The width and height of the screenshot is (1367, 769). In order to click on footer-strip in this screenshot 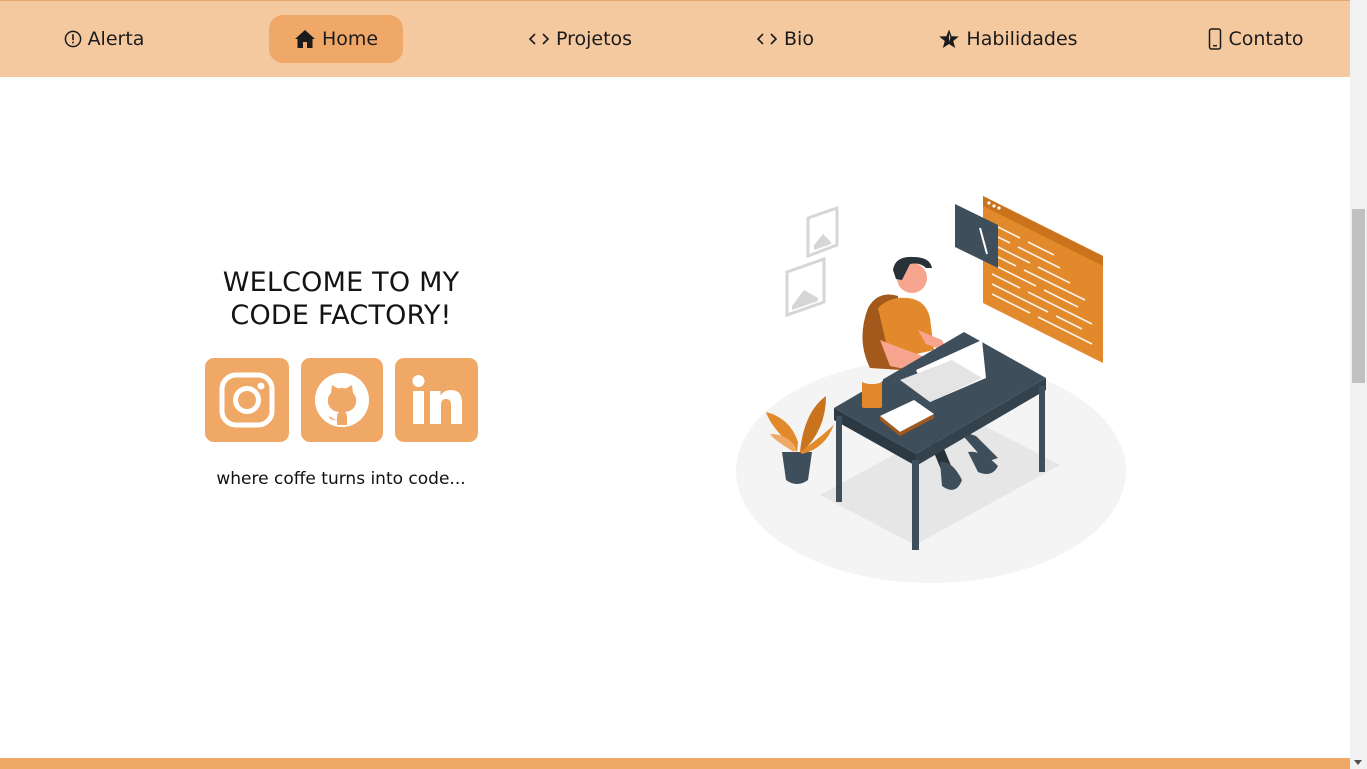, I will do `click(675, 763)`.